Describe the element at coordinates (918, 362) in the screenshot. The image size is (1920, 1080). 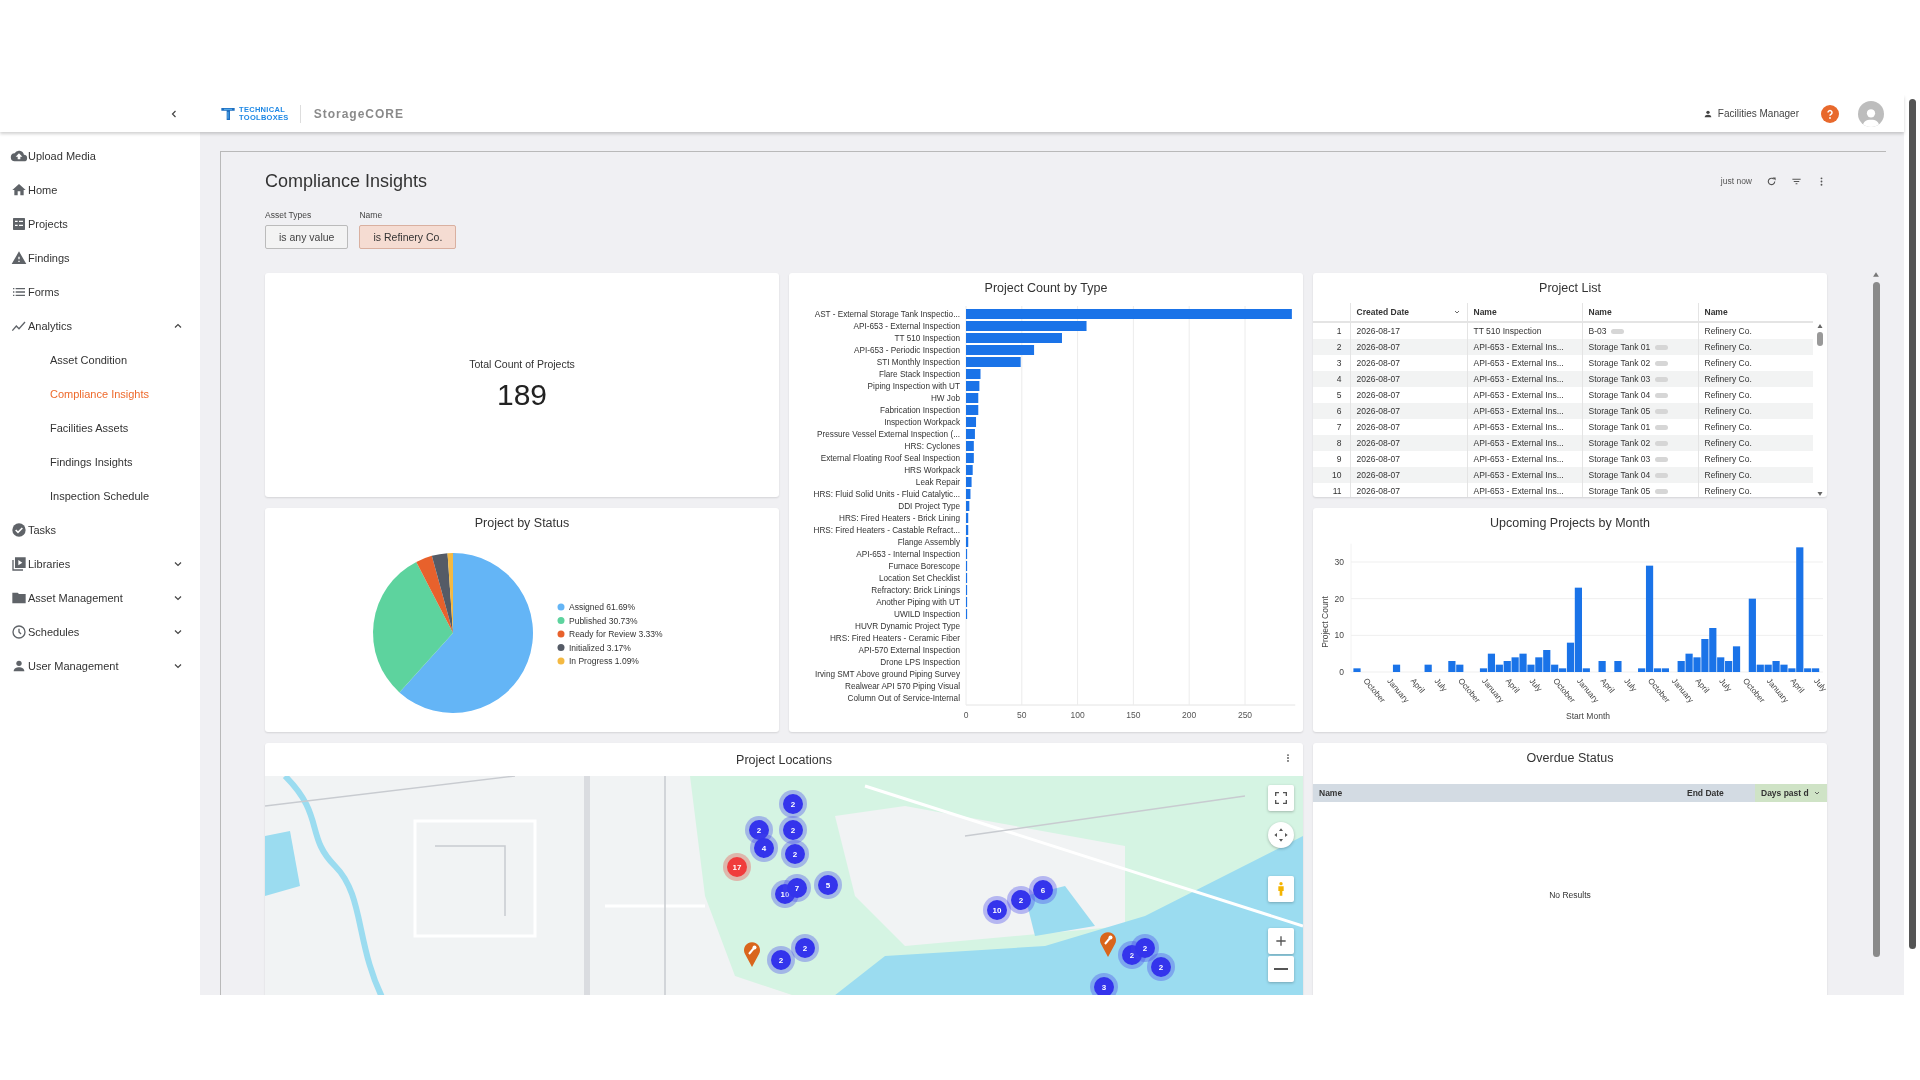
I see `axis-label: STI Monthly Inspection` at that location.